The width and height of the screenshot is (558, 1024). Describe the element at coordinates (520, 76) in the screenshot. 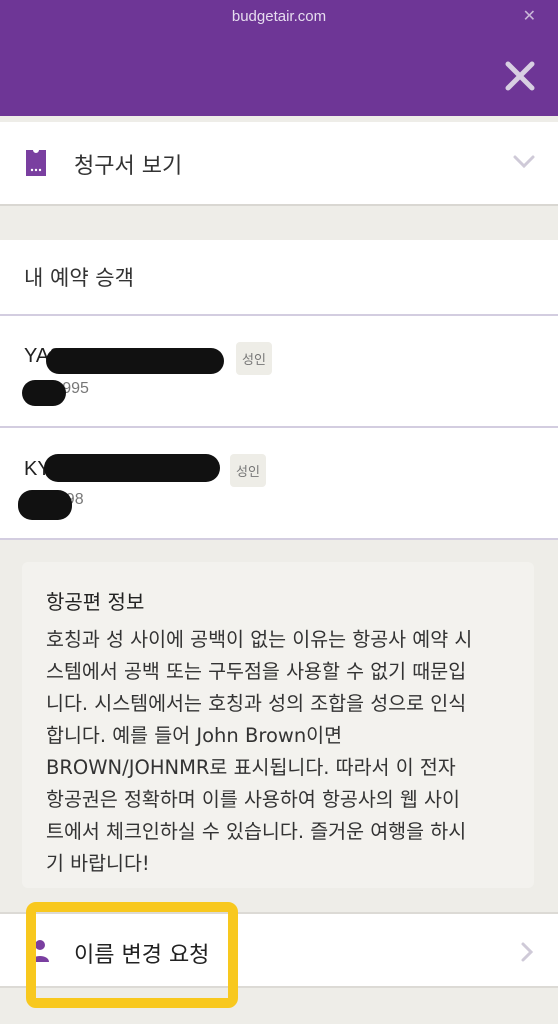

I see `close-icon` at that location.